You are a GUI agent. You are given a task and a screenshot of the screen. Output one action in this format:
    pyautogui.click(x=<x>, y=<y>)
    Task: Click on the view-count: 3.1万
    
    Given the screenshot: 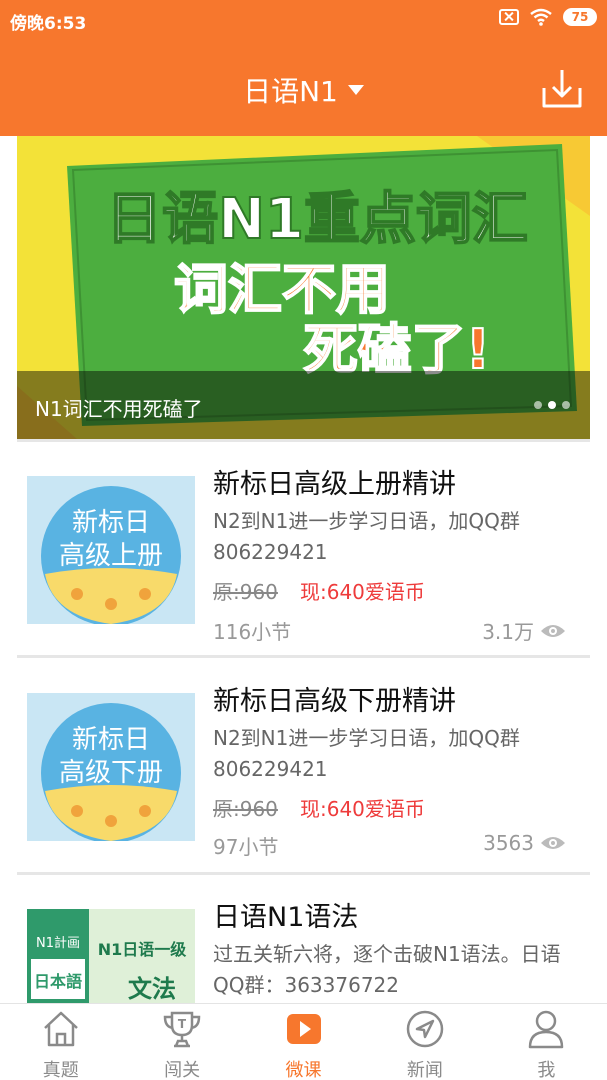 What is the action you would take?
    pyautogui.click(x=508, y=632)
    